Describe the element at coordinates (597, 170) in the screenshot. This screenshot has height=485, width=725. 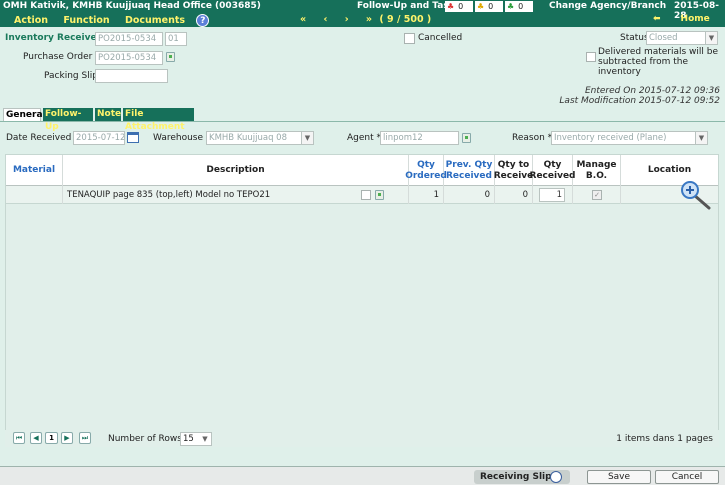
I see `col-manage-bo: Manage B.O.` at that location.